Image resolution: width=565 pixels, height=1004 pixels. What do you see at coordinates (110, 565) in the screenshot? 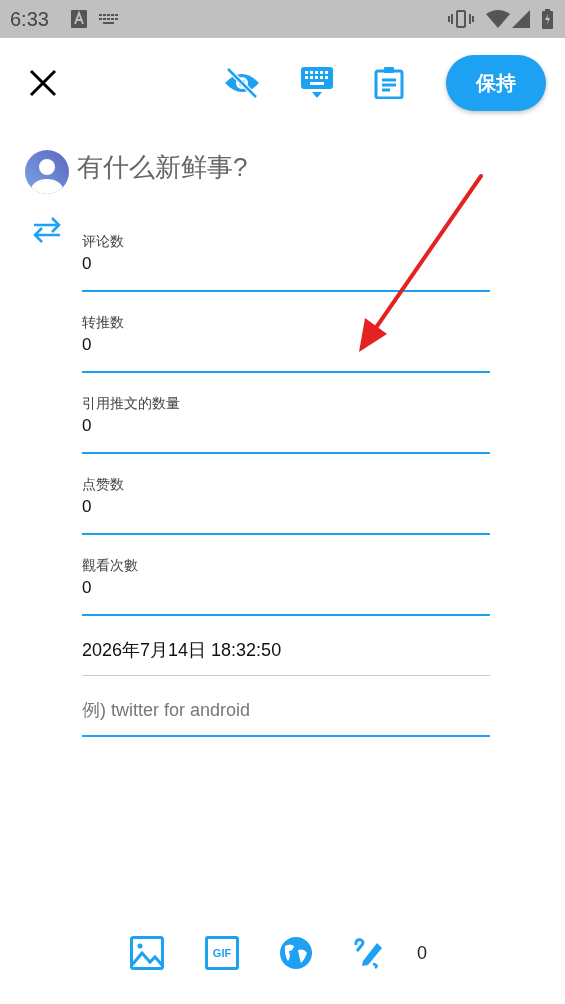
I see `field-label: 觀看次數` at bounding box center [110, 565].